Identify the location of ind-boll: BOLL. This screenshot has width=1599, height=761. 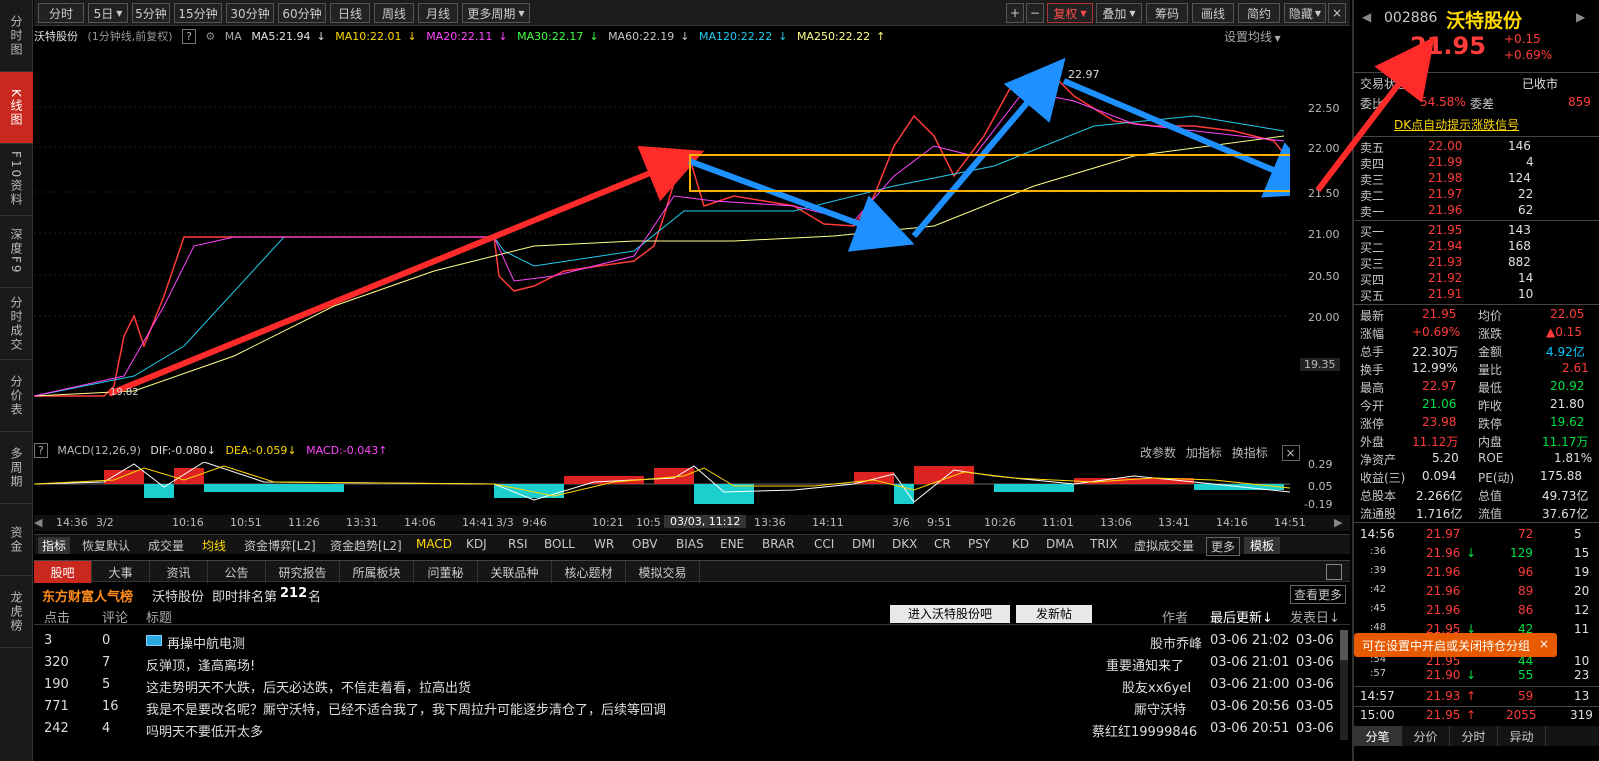
(559, 544).